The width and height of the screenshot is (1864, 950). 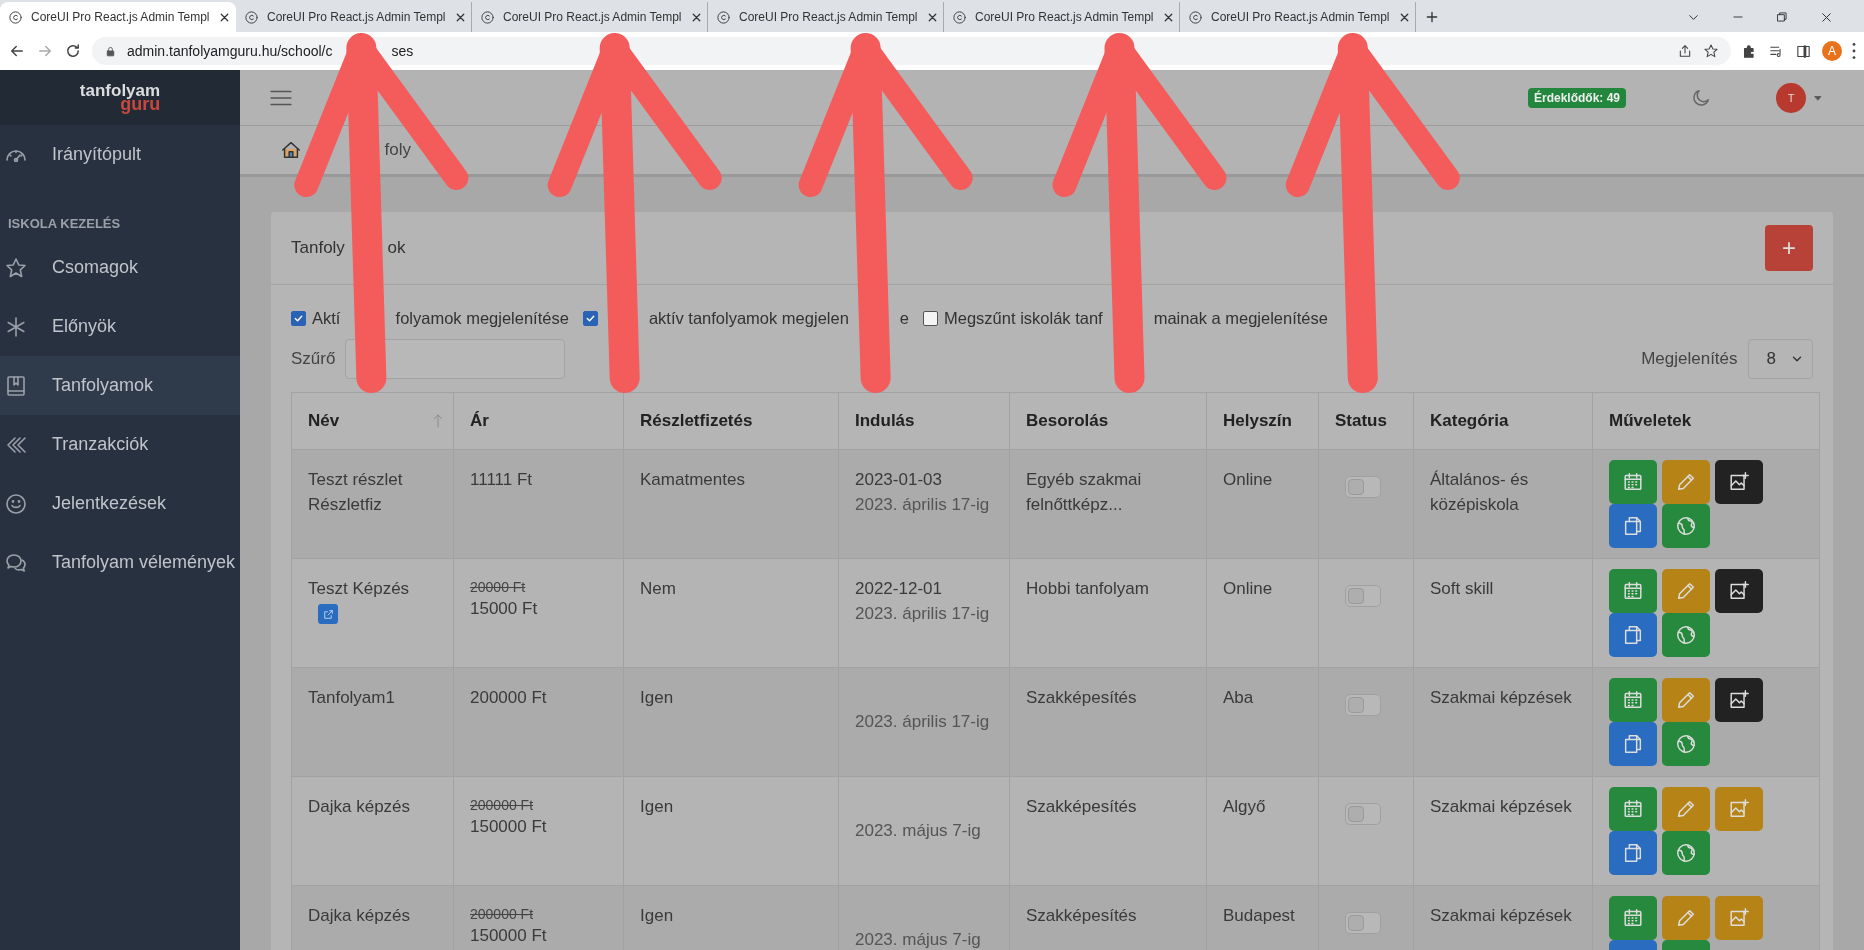 What do you see at coordinates (120, 267) in the screenshot?
I see `sidebar-item: Csomagok` at bounding box center [120, 267].